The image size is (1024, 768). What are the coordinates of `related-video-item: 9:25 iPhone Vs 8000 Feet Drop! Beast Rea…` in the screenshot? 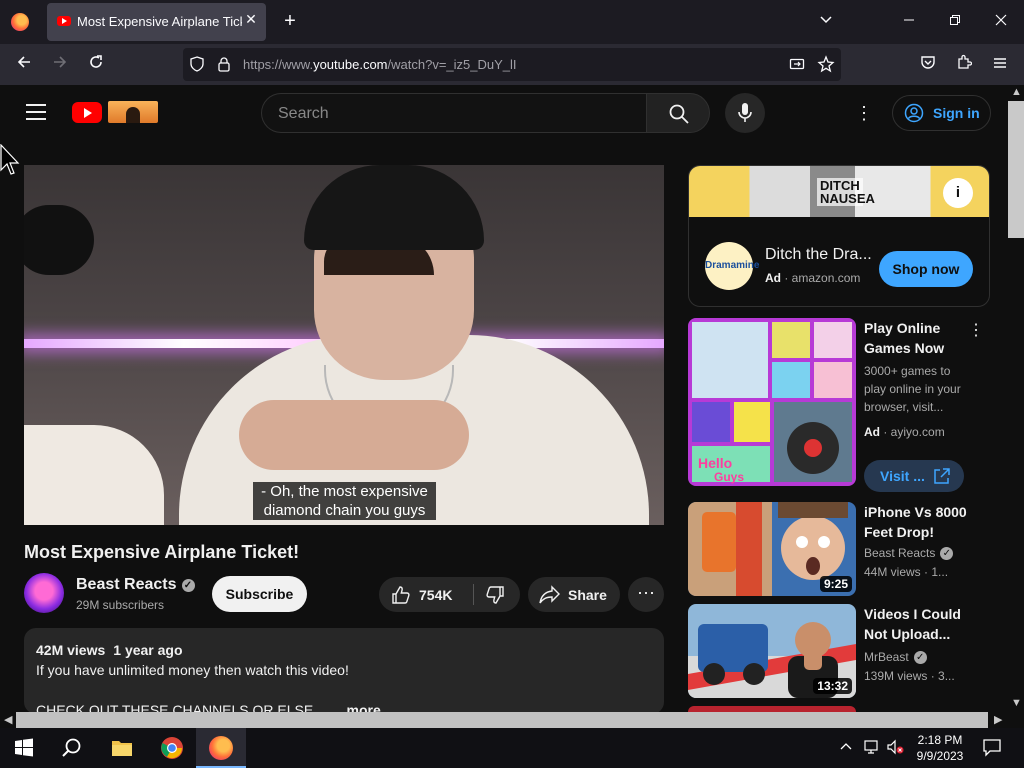 It's located at (840, 549).